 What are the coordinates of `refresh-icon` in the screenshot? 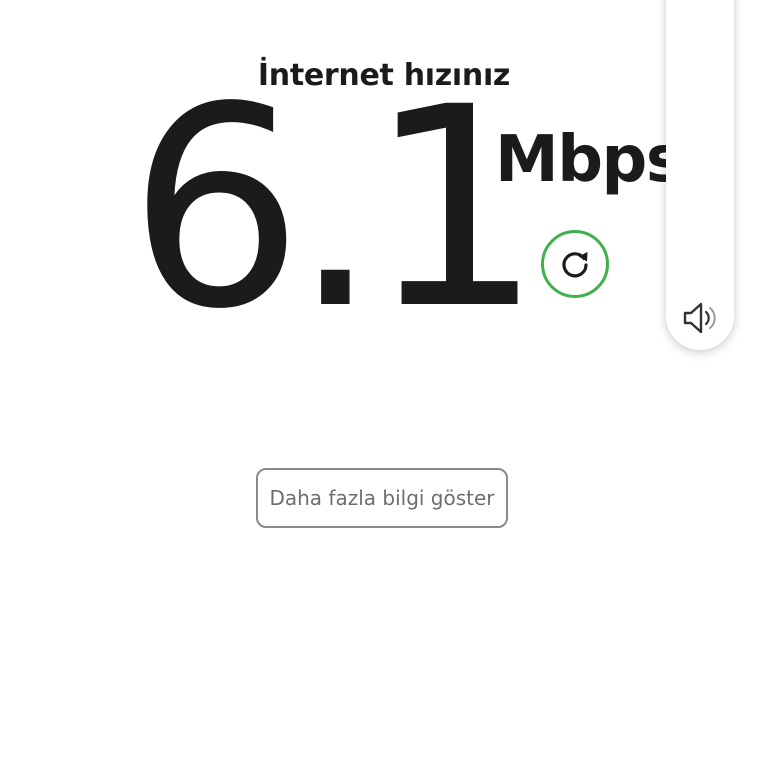 It's located at (575, 265).